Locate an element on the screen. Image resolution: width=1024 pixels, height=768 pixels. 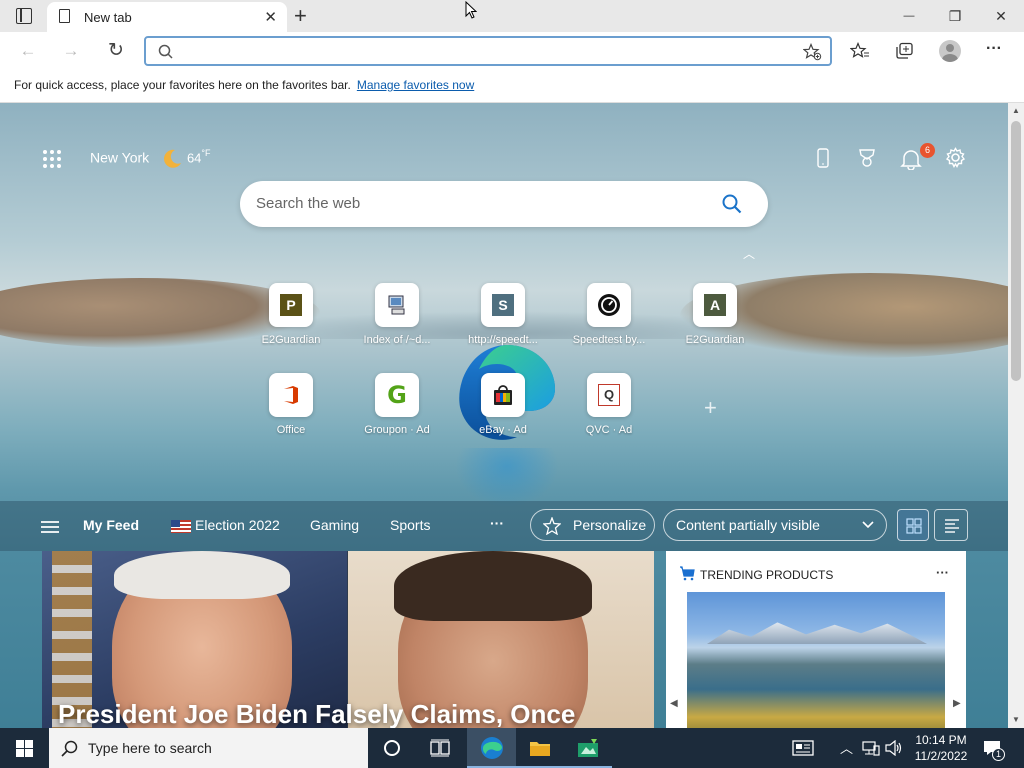
rewards-icon is located at coordinates (867, 158).